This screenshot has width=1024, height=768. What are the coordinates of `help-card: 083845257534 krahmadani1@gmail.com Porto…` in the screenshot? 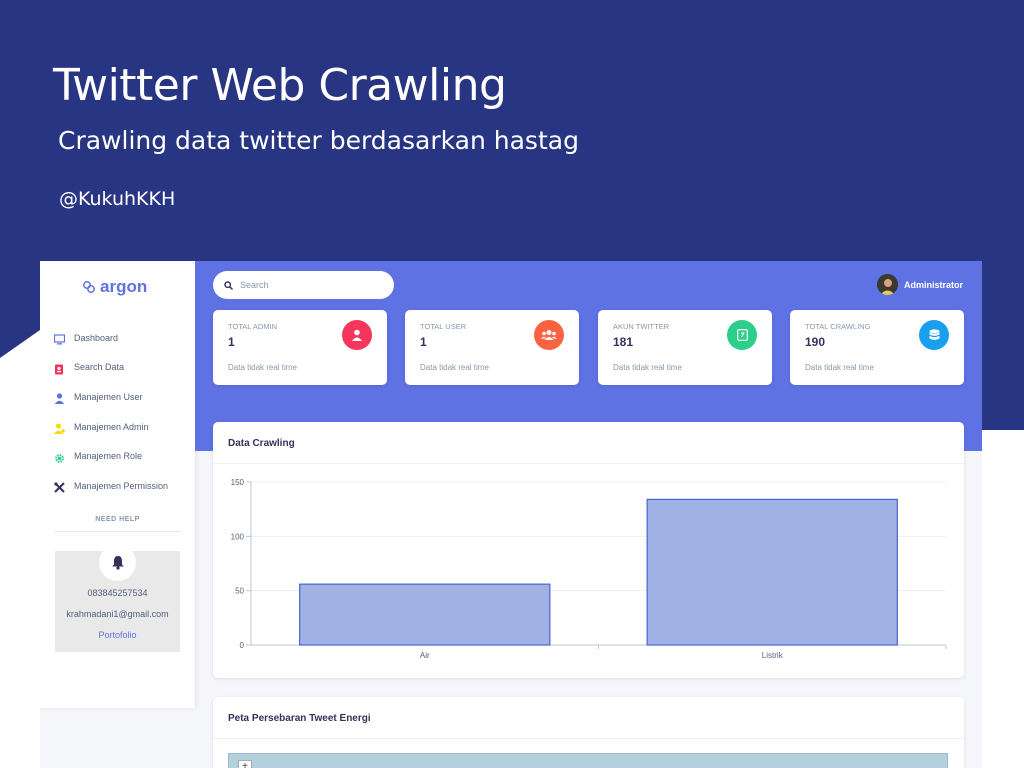 It's located at (117, 598).